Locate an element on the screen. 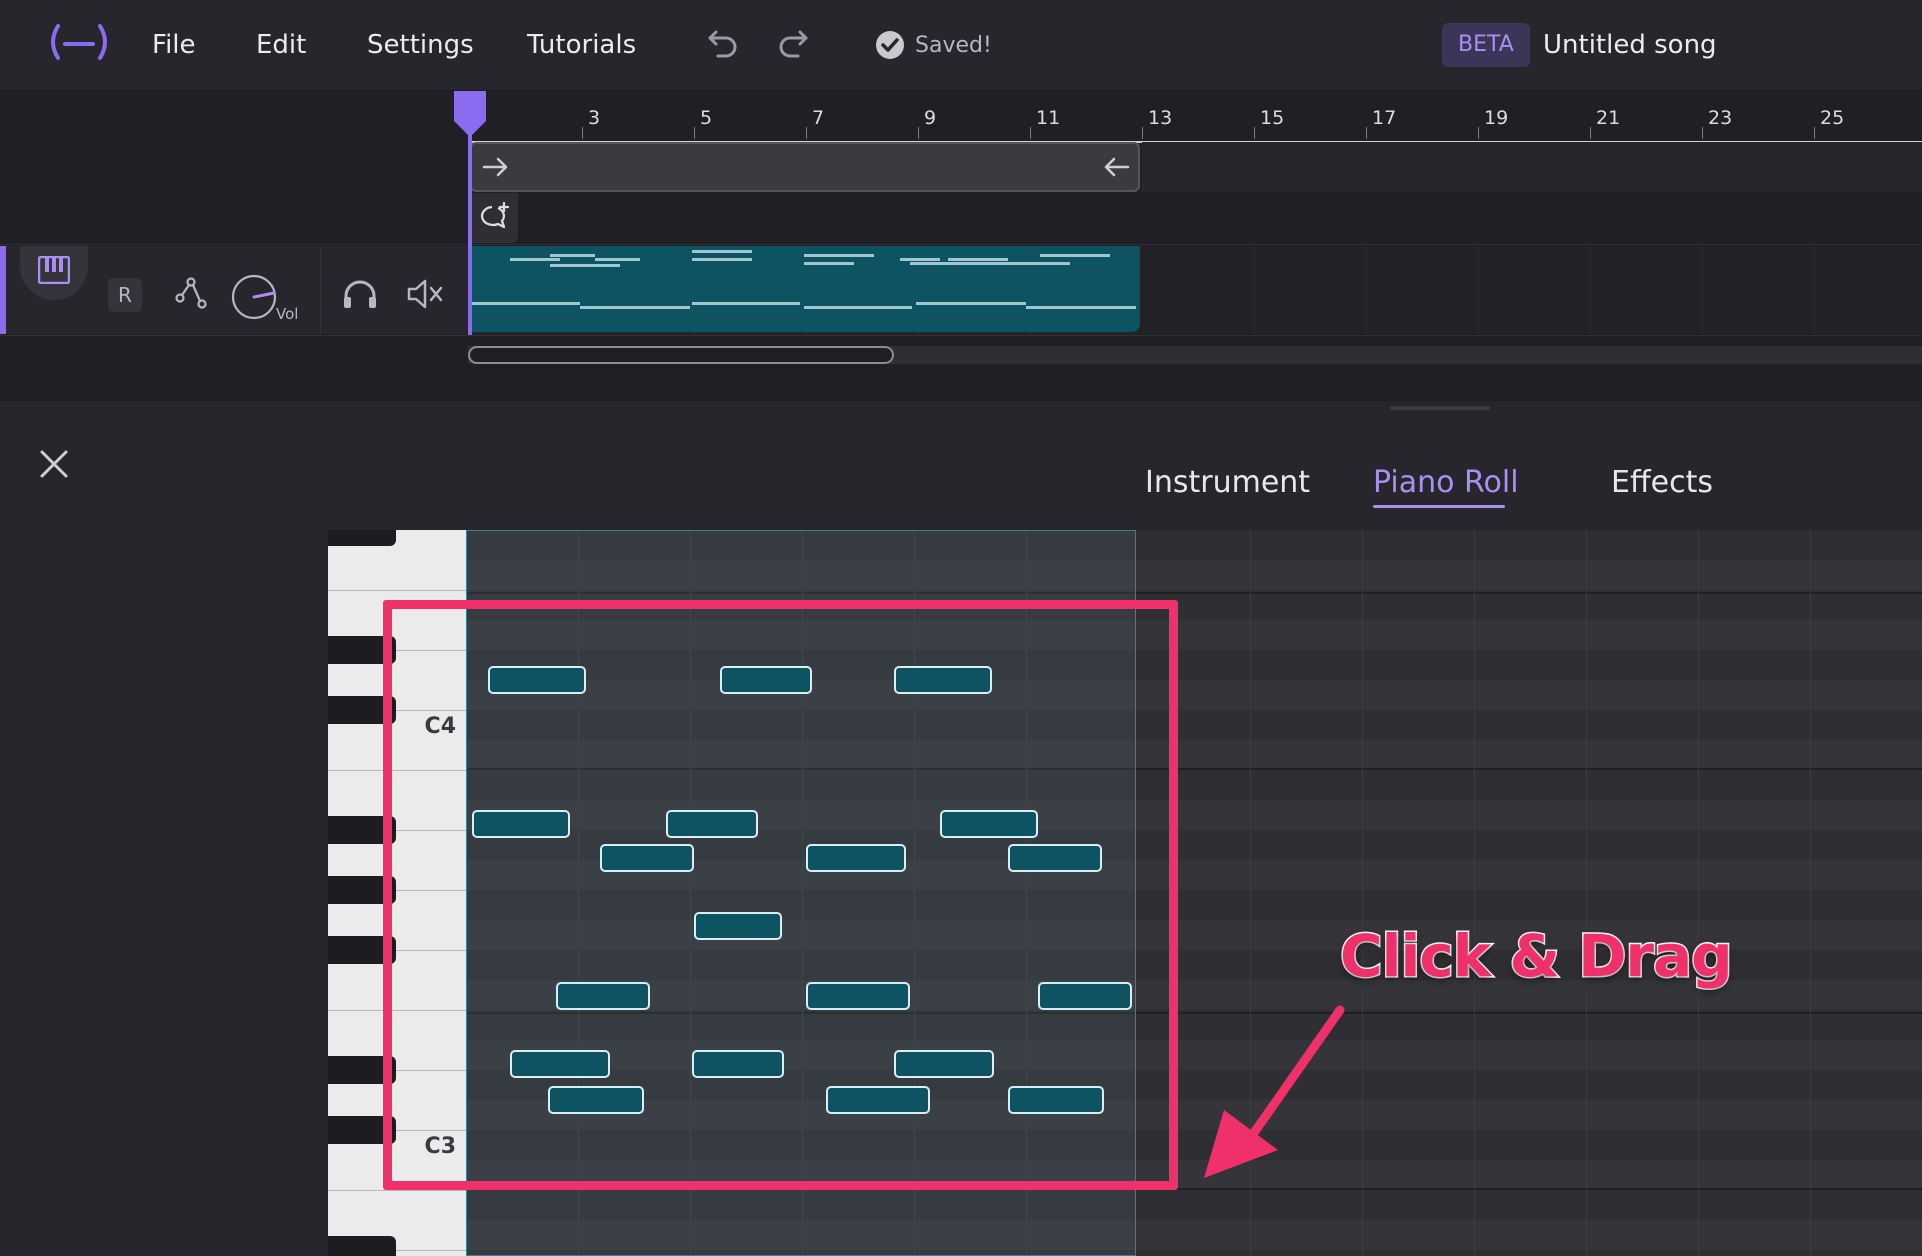 The image size is (1922, 1256). instrument-button is located at coordinates (54, 273).